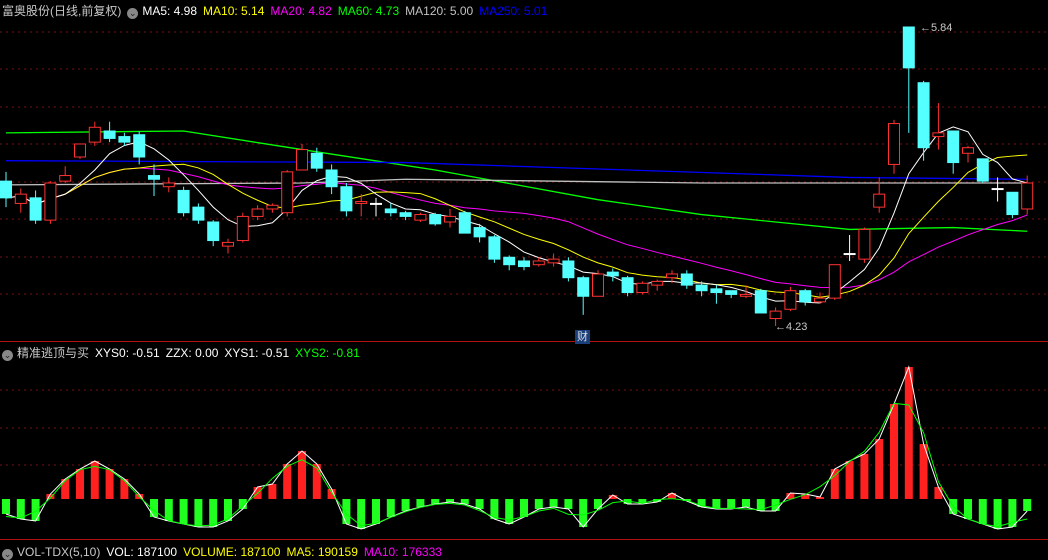 The image size is (1048, 560). I want to click on volume-value: VOLUME: 187100, so click(232, 552).